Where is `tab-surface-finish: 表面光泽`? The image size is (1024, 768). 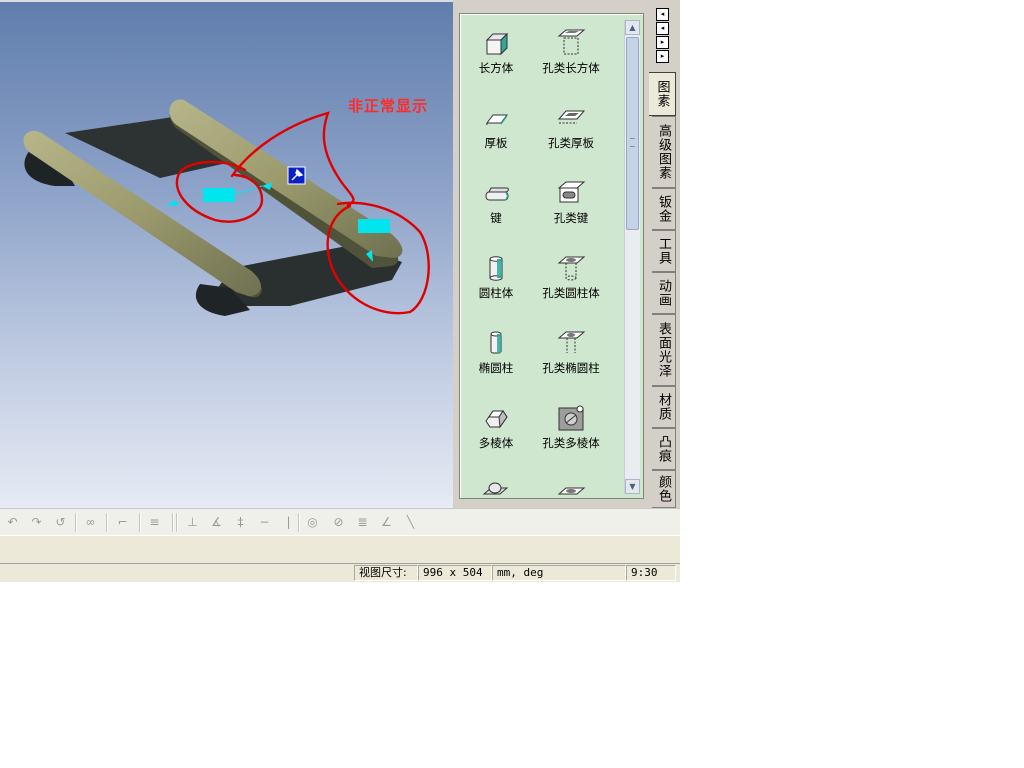 tab-surface-finish: 表面光泽 is located at coordinates (664, 350).